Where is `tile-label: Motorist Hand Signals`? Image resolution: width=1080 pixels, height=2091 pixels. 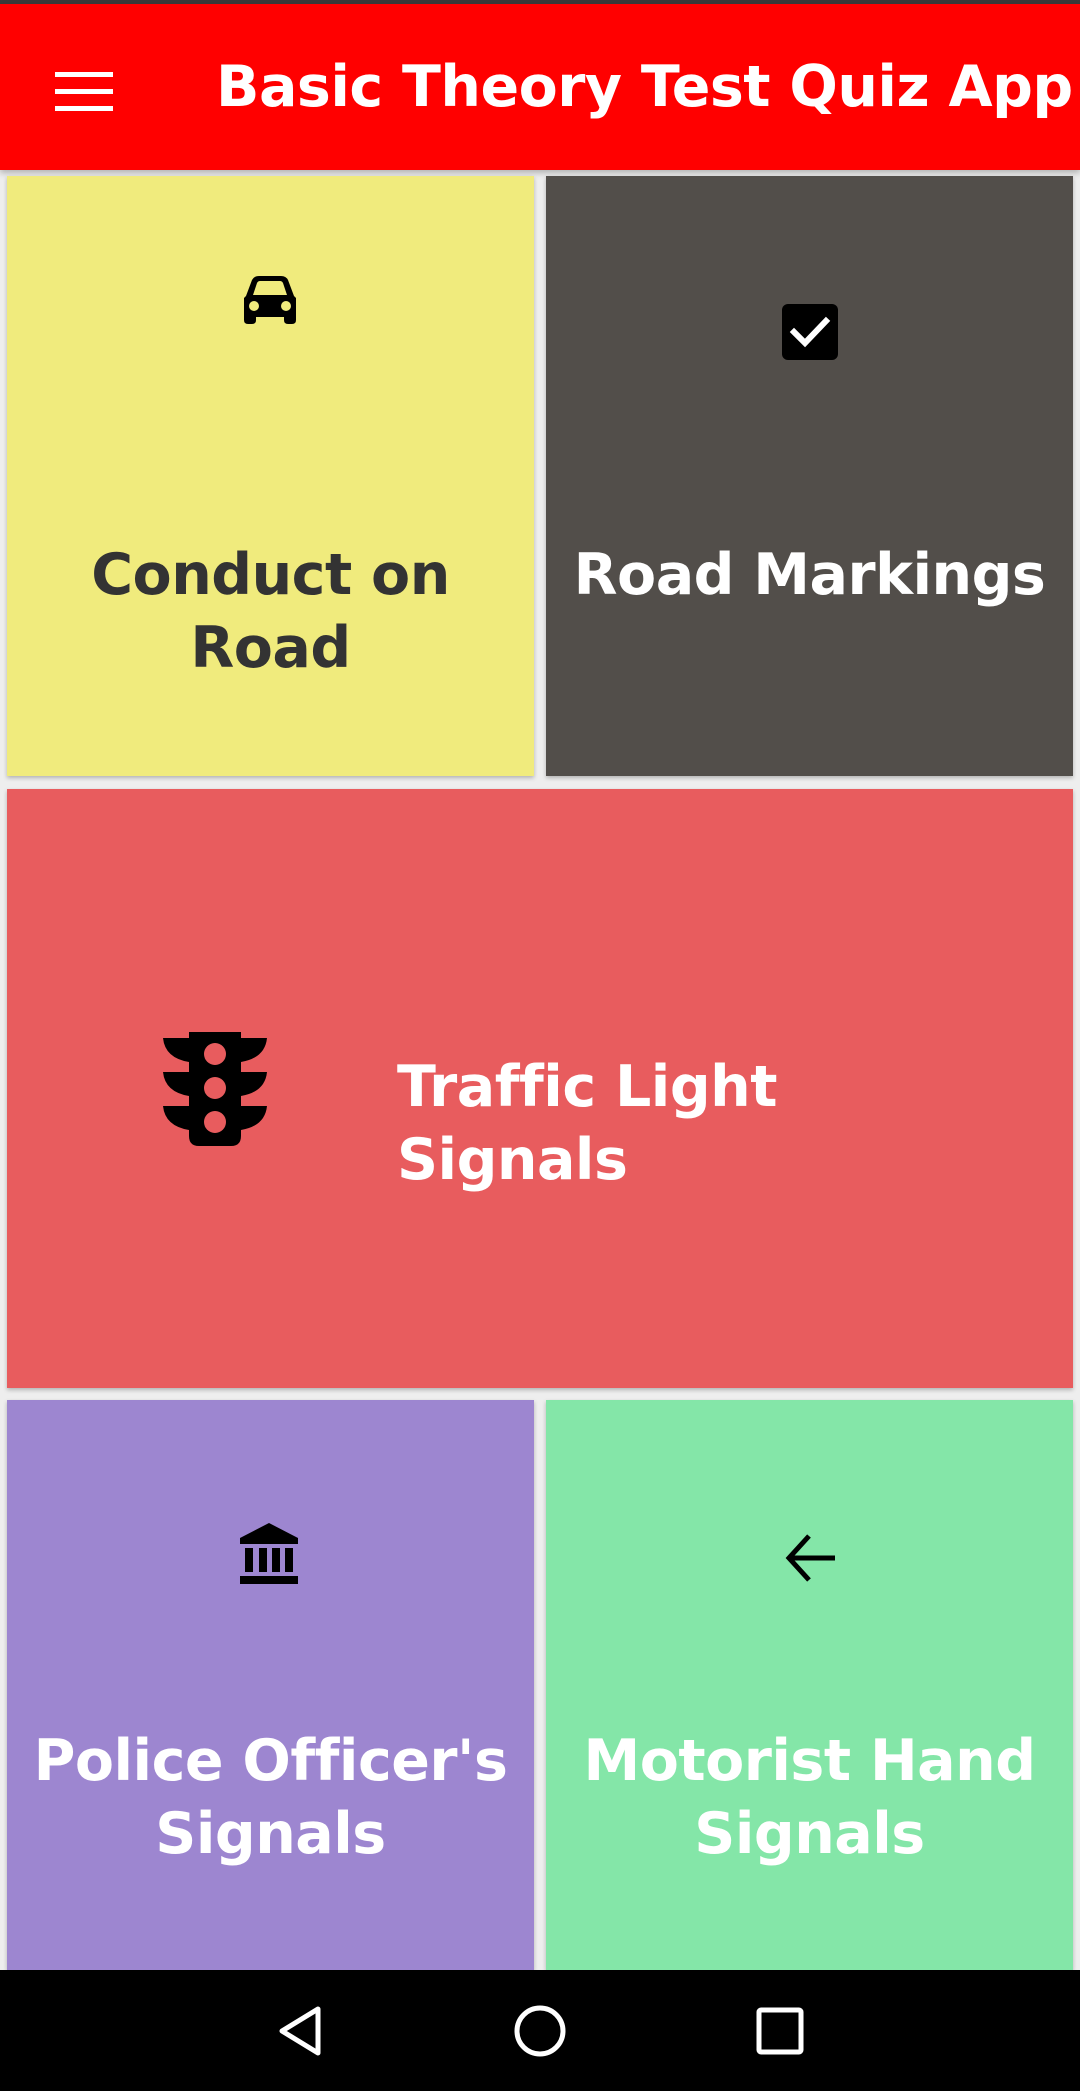 tile-label: Motorist Hand Signals is located at coordinates (809, 1798).